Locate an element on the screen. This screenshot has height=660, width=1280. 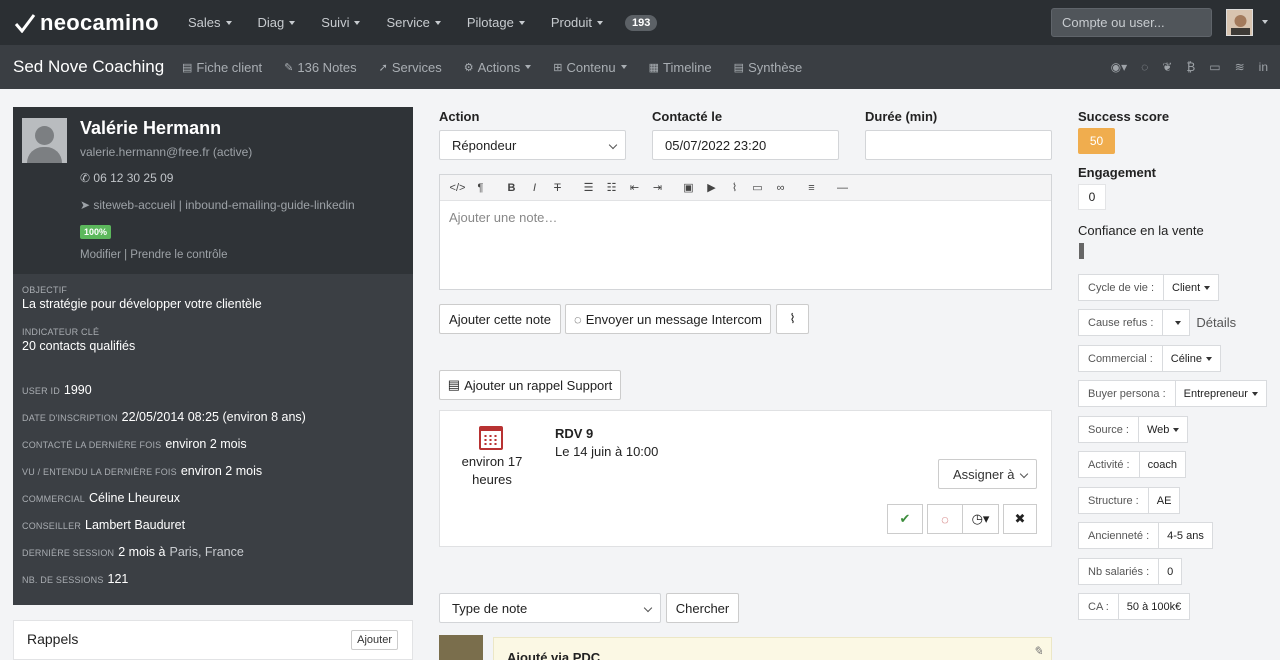
link-icon: ∞ is located at coordinates (780, 188).